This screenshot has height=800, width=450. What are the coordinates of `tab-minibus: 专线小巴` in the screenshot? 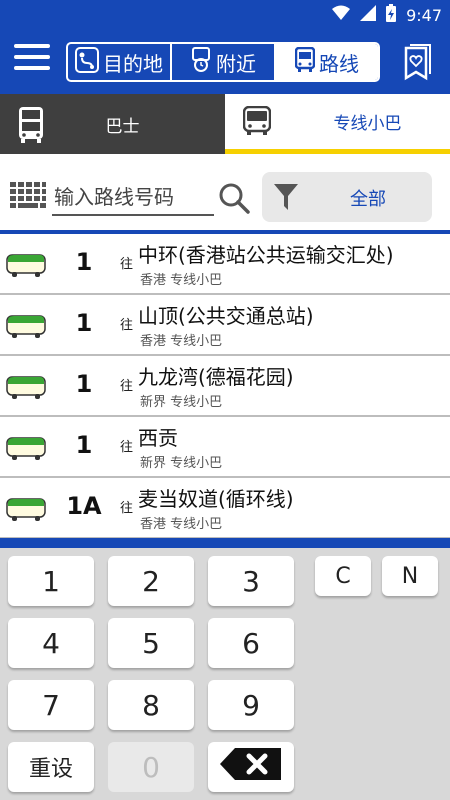 It's located at (337, 124).